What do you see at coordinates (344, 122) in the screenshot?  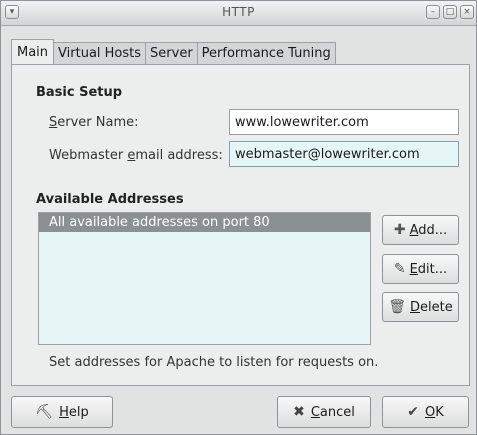 I see `server-name-input` at bounding box center [344, 122].